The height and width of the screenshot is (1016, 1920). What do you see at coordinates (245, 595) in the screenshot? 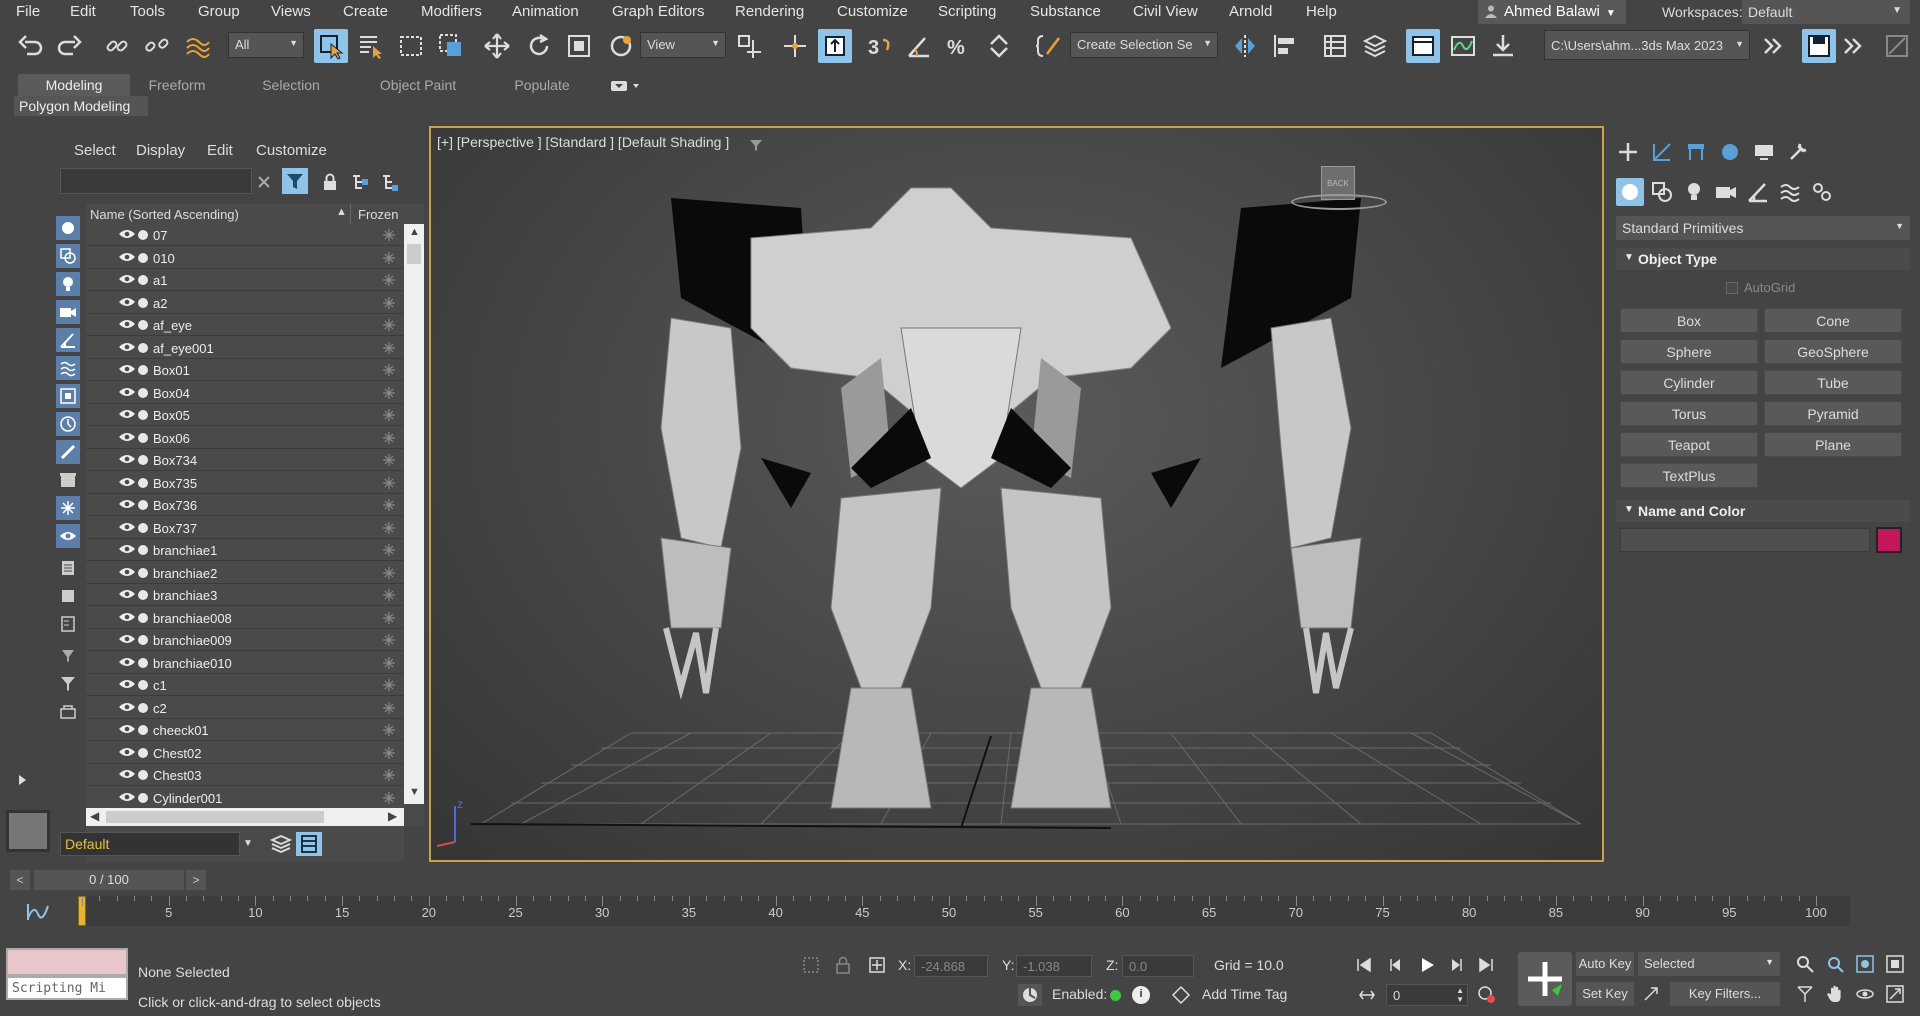
I see `list-item: branchiae3` at bounding box center [245, 595].